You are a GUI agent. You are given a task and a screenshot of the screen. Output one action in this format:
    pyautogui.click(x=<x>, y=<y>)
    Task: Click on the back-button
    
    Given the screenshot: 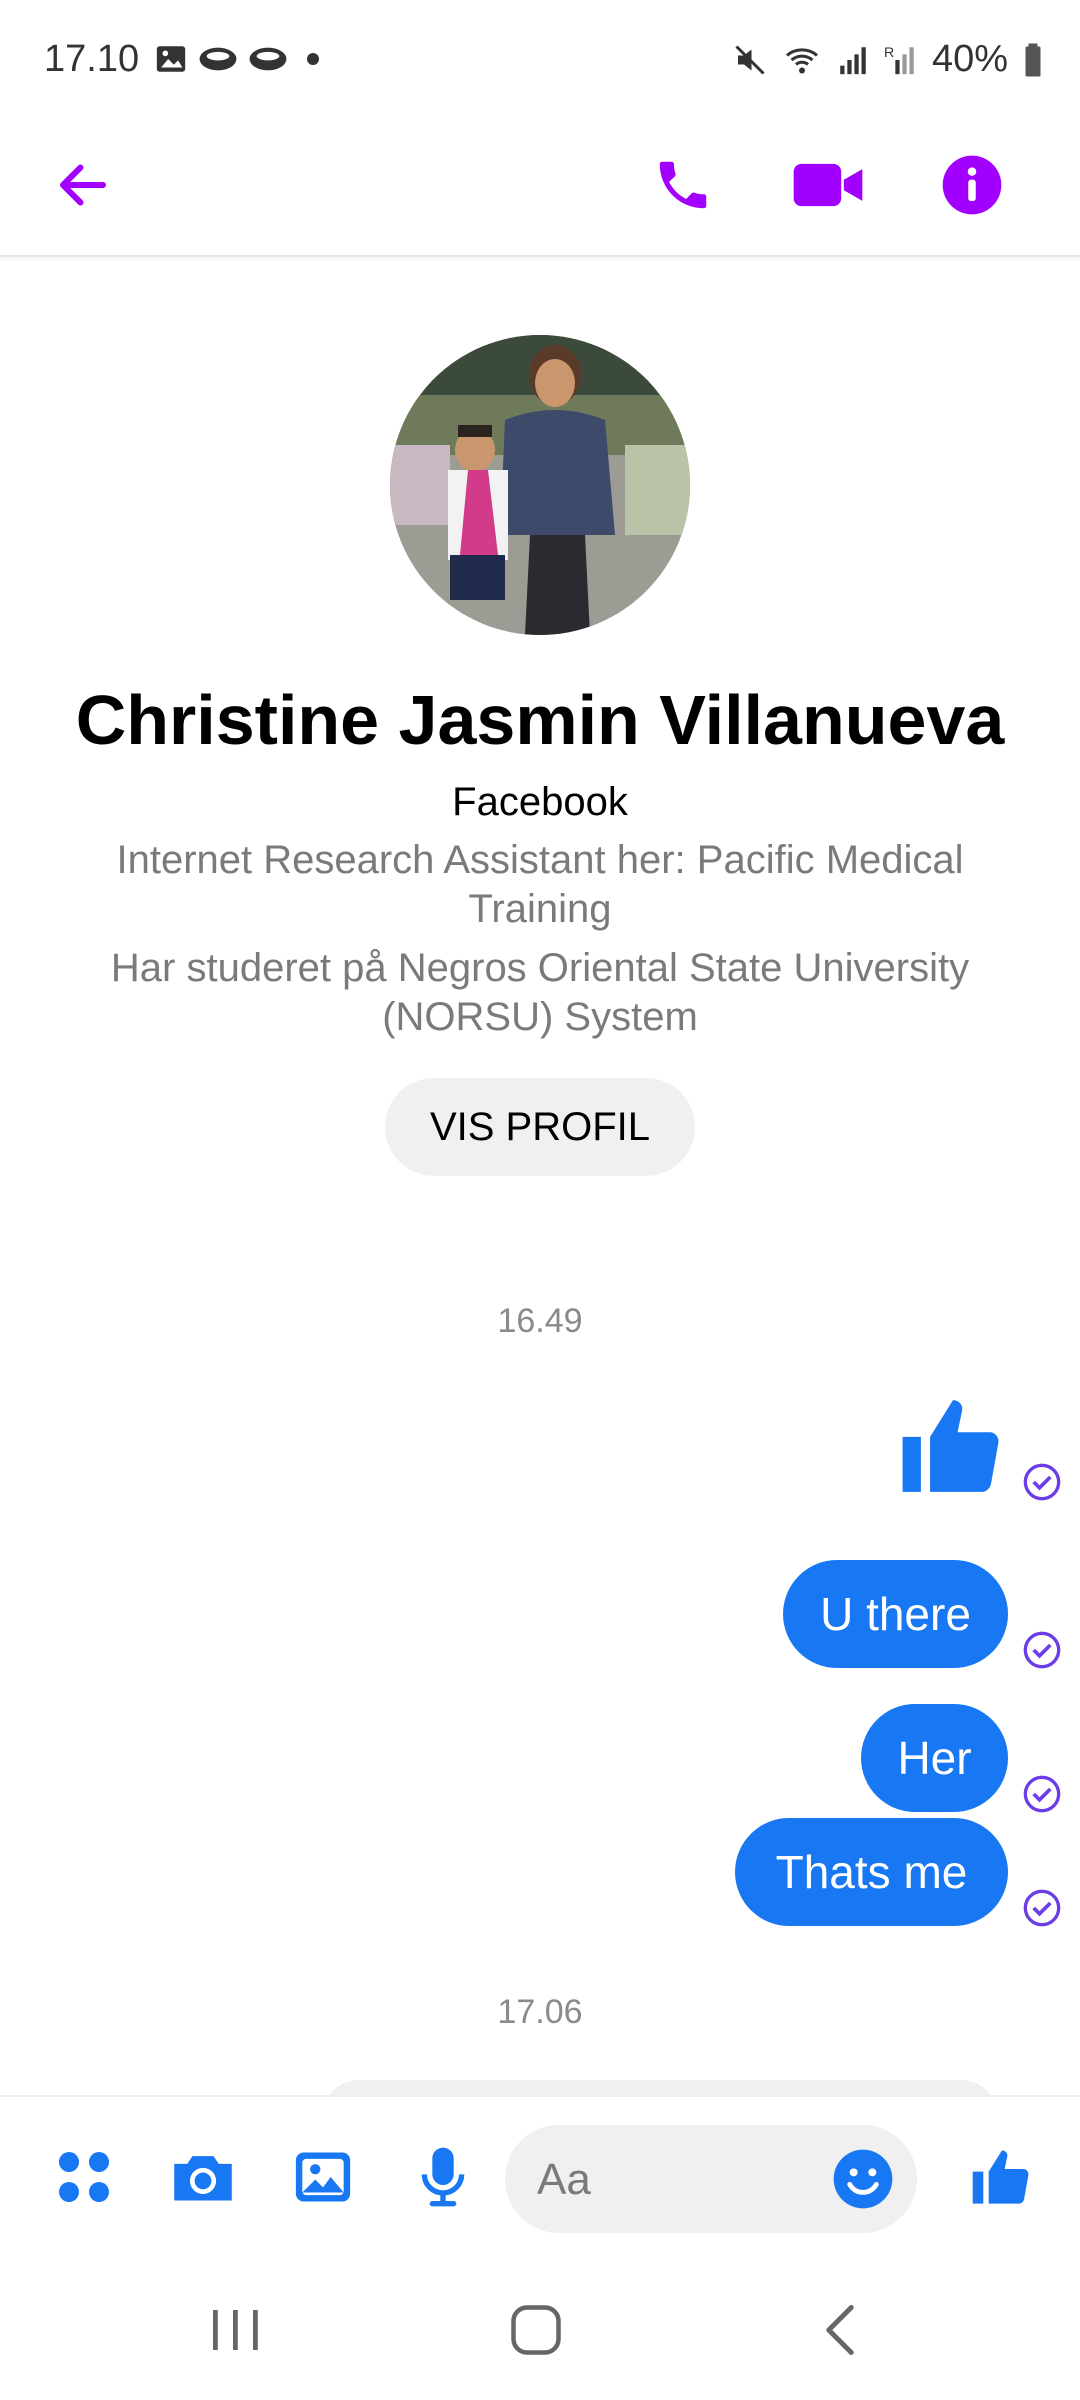 What is the action you would take?
    pyautogui.click(x=83, y=185)
    